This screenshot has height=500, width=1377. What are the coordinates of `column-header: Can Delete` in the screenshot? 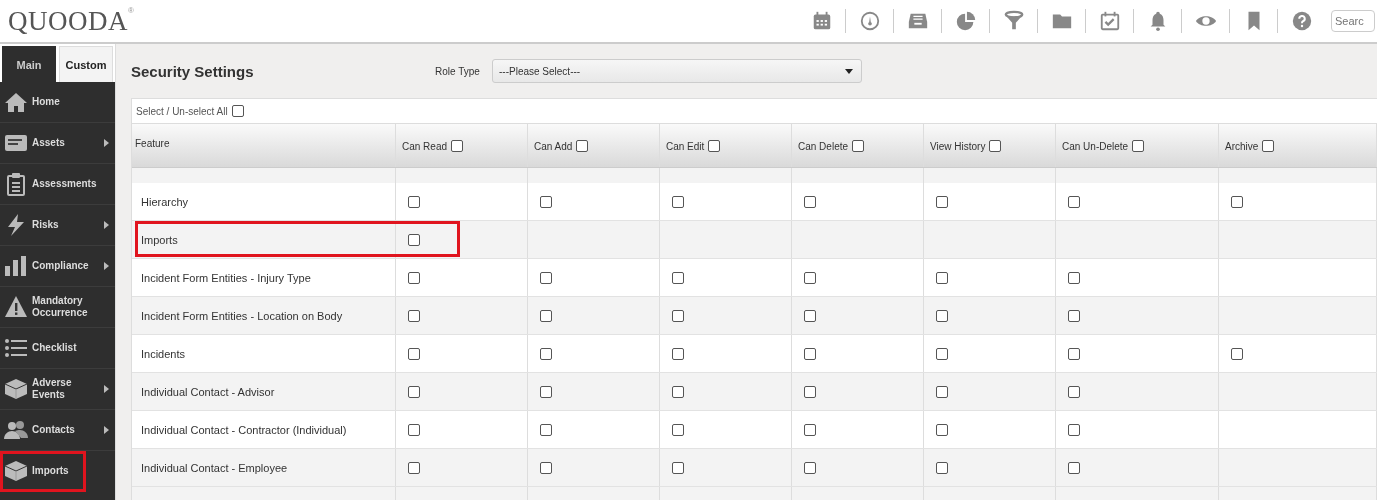 It's located at (823, 145).